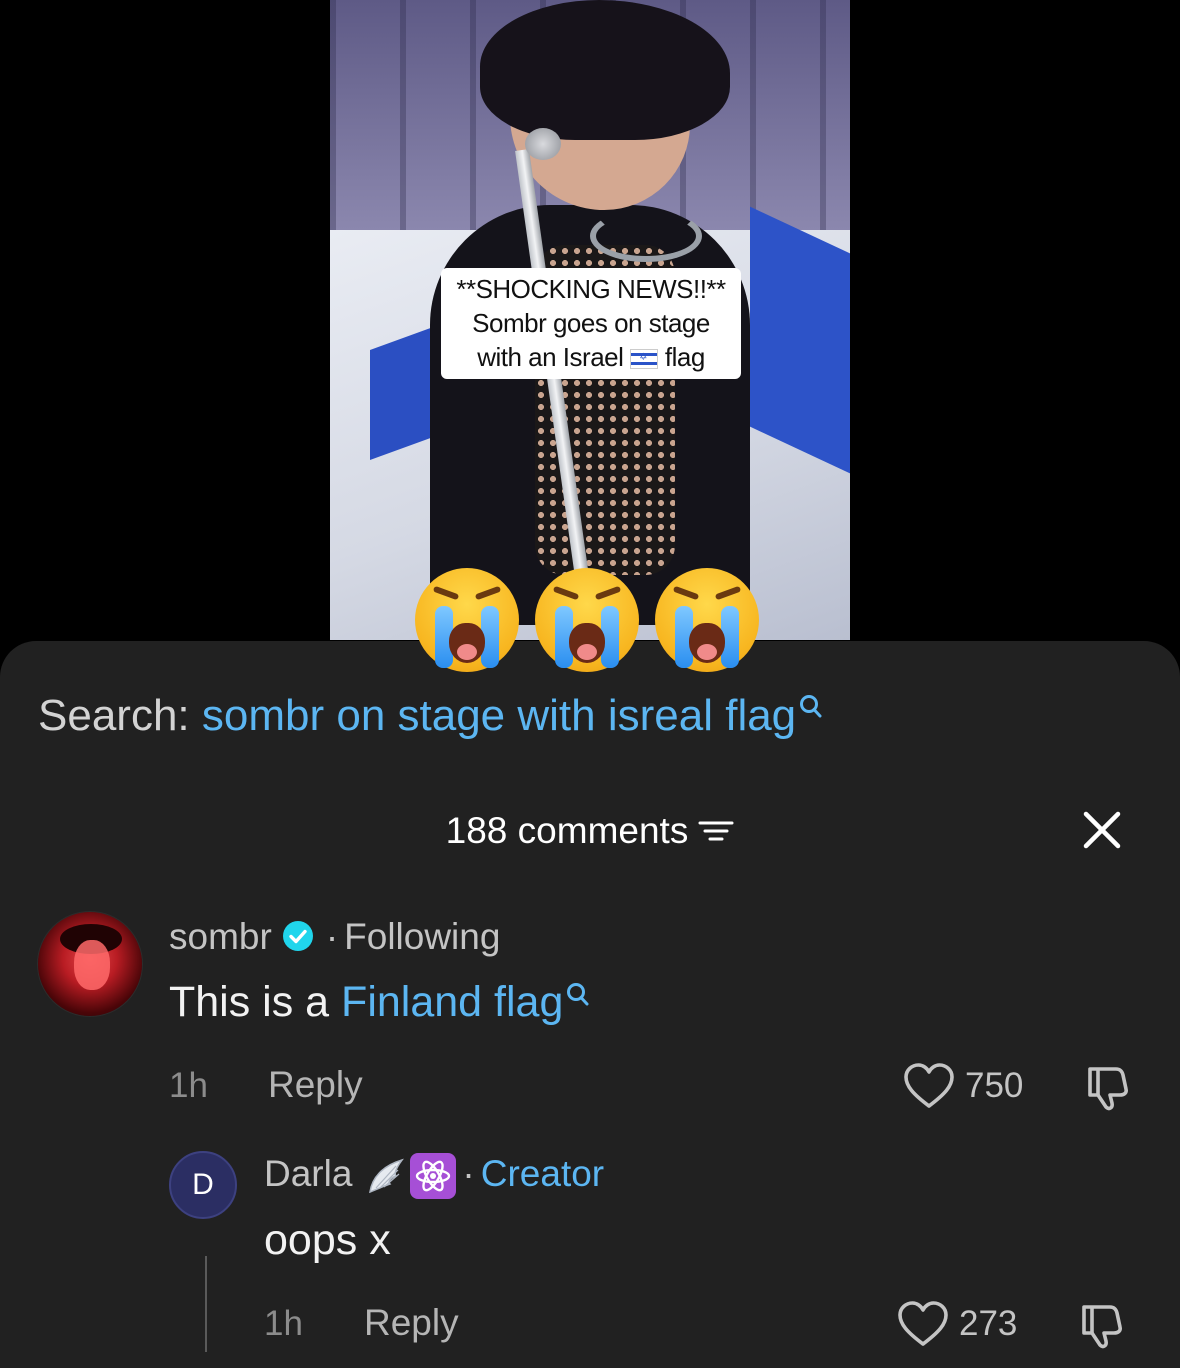  Describe the element at coordinates (644, 359) in the screenshot. I see `israel-flag-emoji-icon` at that location.